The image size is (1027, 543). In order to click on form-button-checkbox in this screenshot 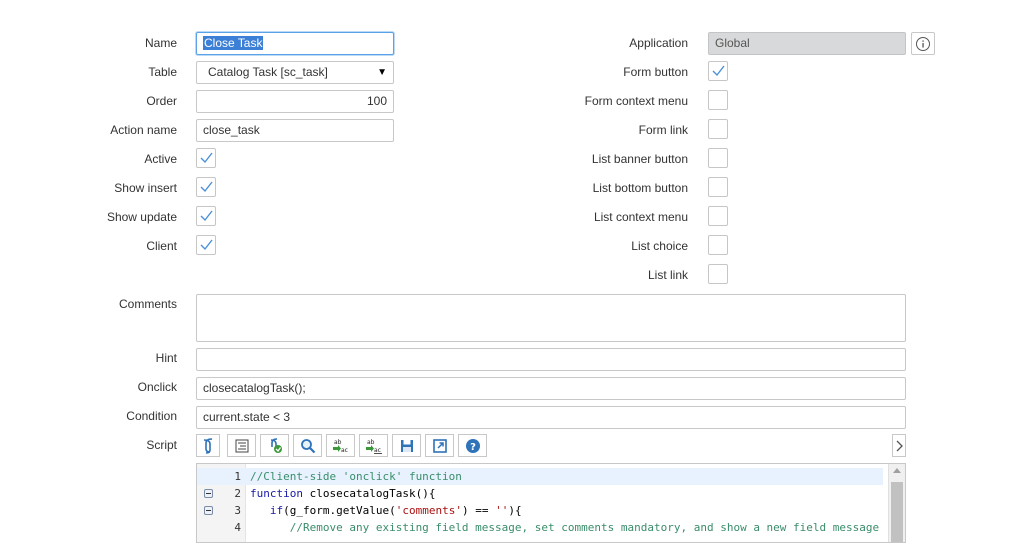, I will do `click(718, 71)`.